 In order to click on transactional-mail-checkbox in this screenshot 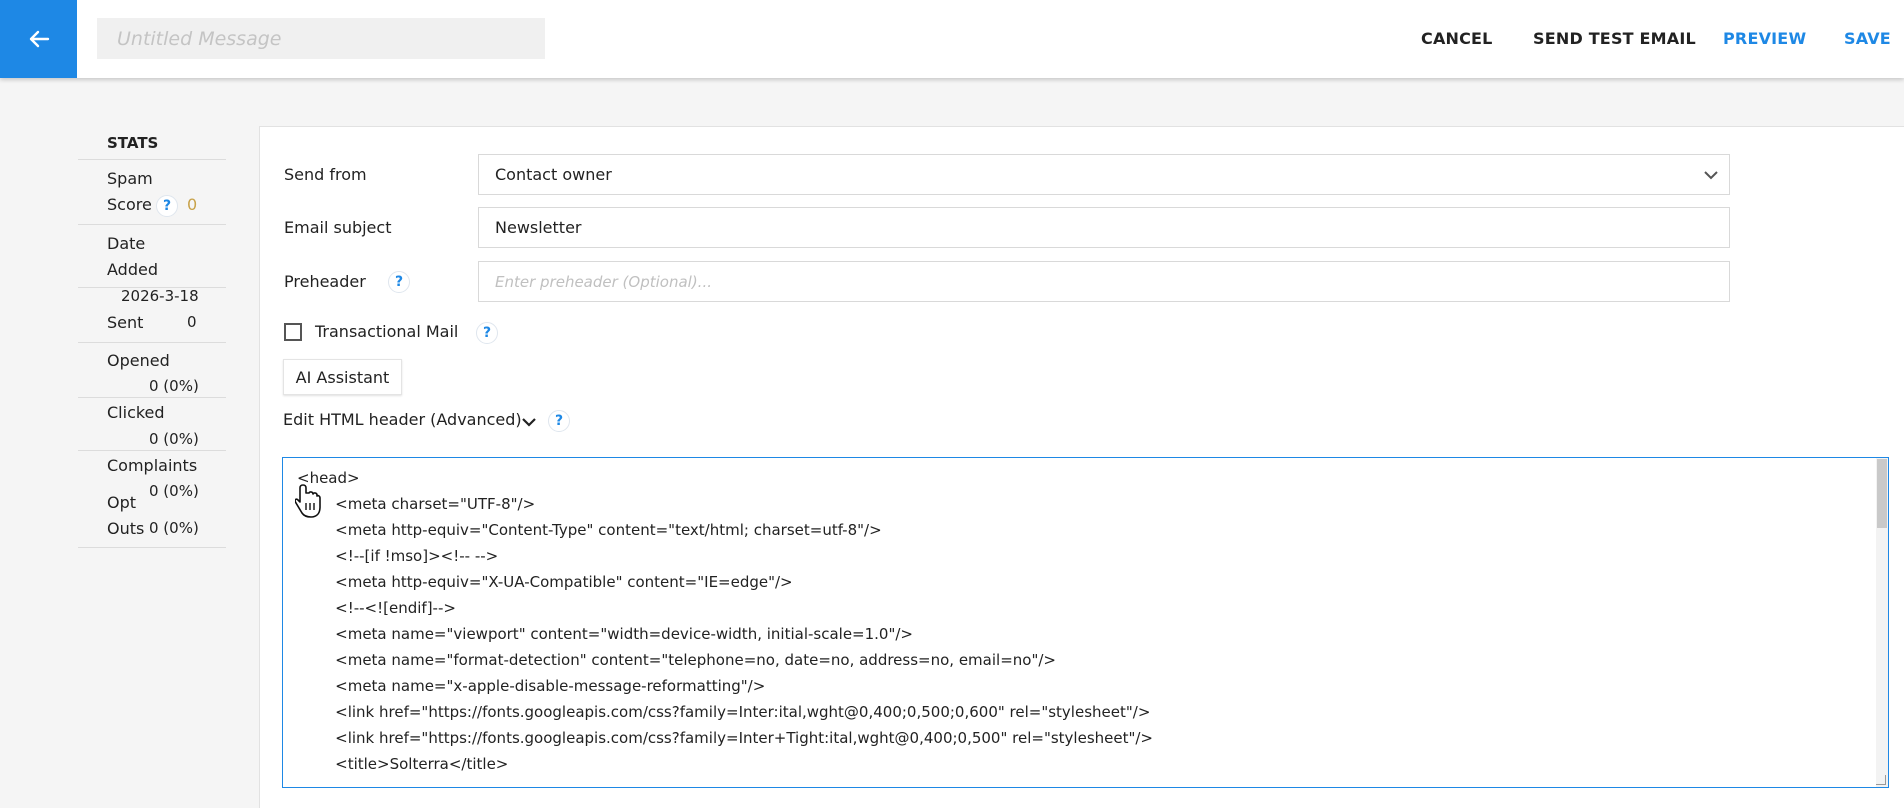, I will do `click(293, 332)`.